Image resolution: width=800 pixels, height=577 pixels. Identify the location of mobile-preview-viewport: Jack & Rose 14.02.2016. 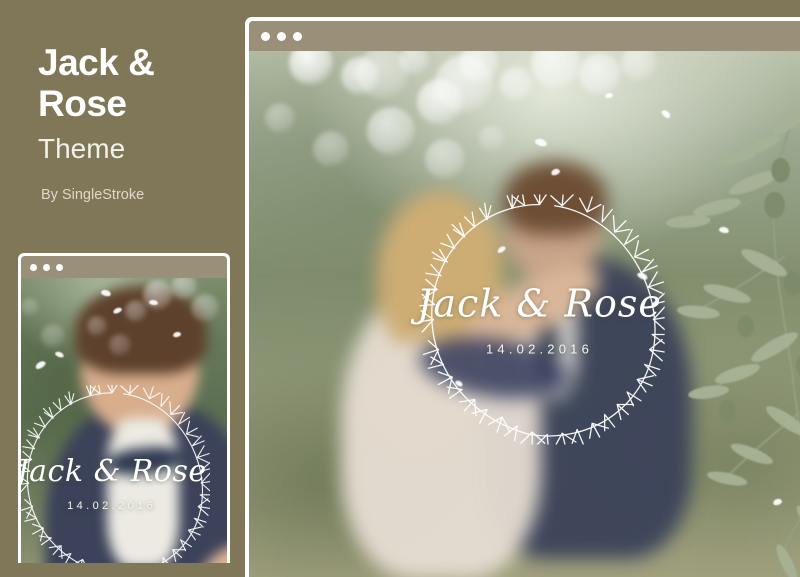
(124, 420).